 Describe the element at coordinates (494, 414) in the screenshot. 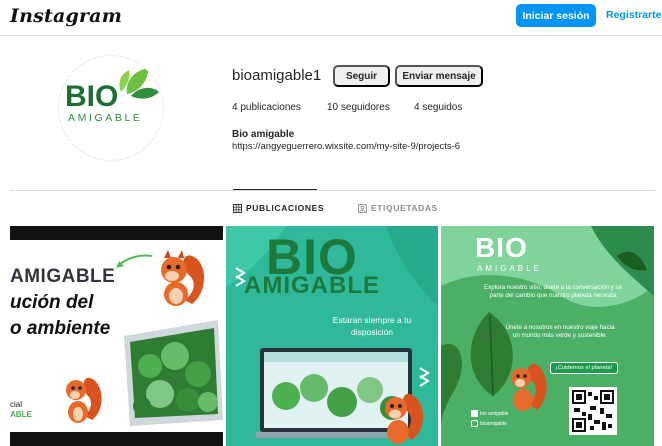

I see `post3-social-1-label: bio amigable` at that location.